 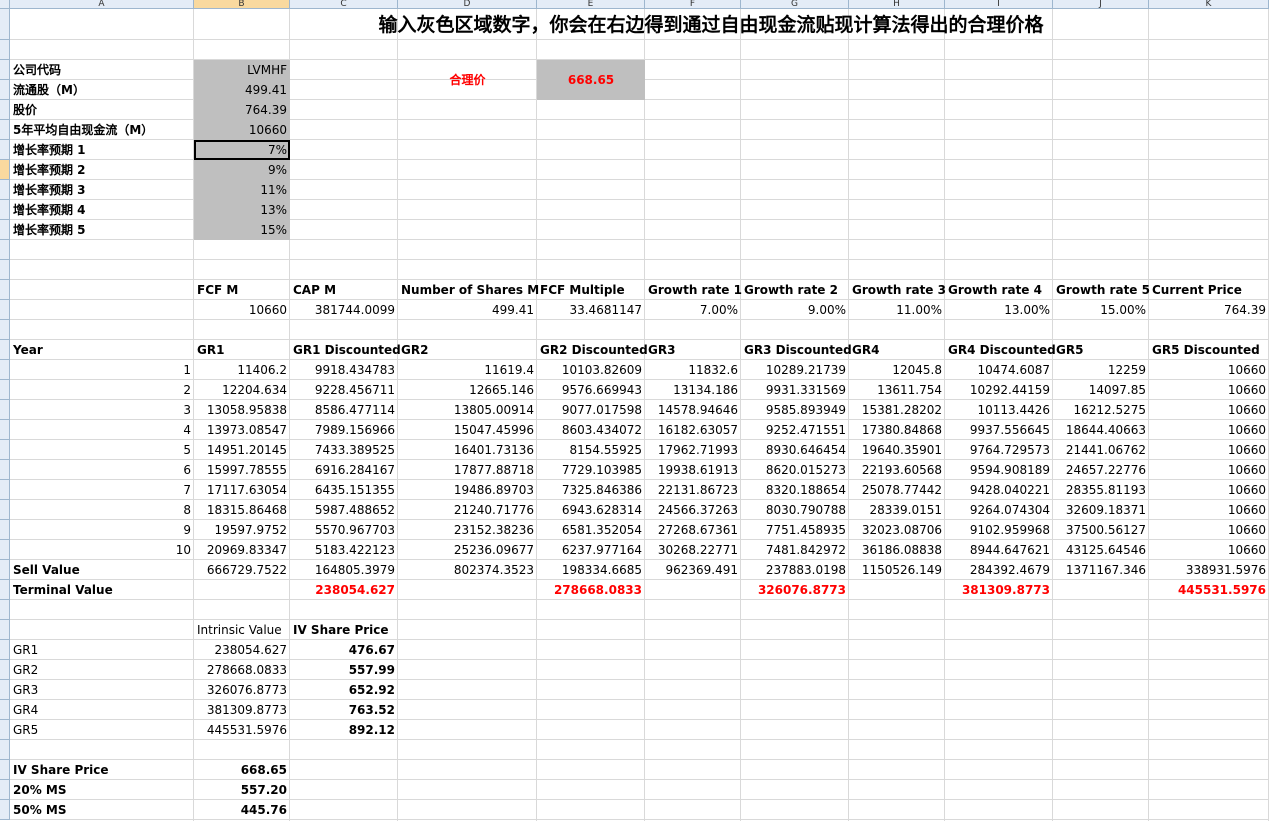 What do you see at coordinates (1101, 450) in the screenshot?
I see `table-cell: 21441.06762` at bounding box center [1101, 450].